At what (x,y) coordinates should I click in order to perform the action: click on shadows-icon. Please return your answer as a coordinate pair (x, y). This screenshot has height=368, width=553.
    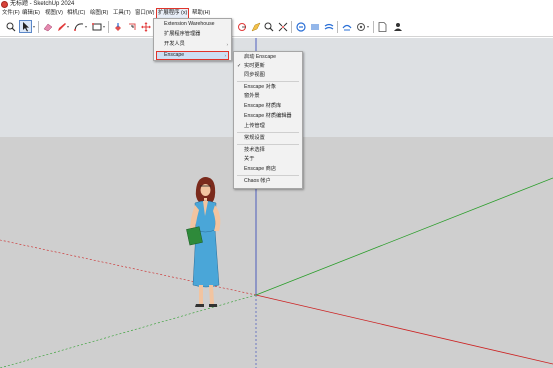
    Looking at the image, I should click on (328, 26).